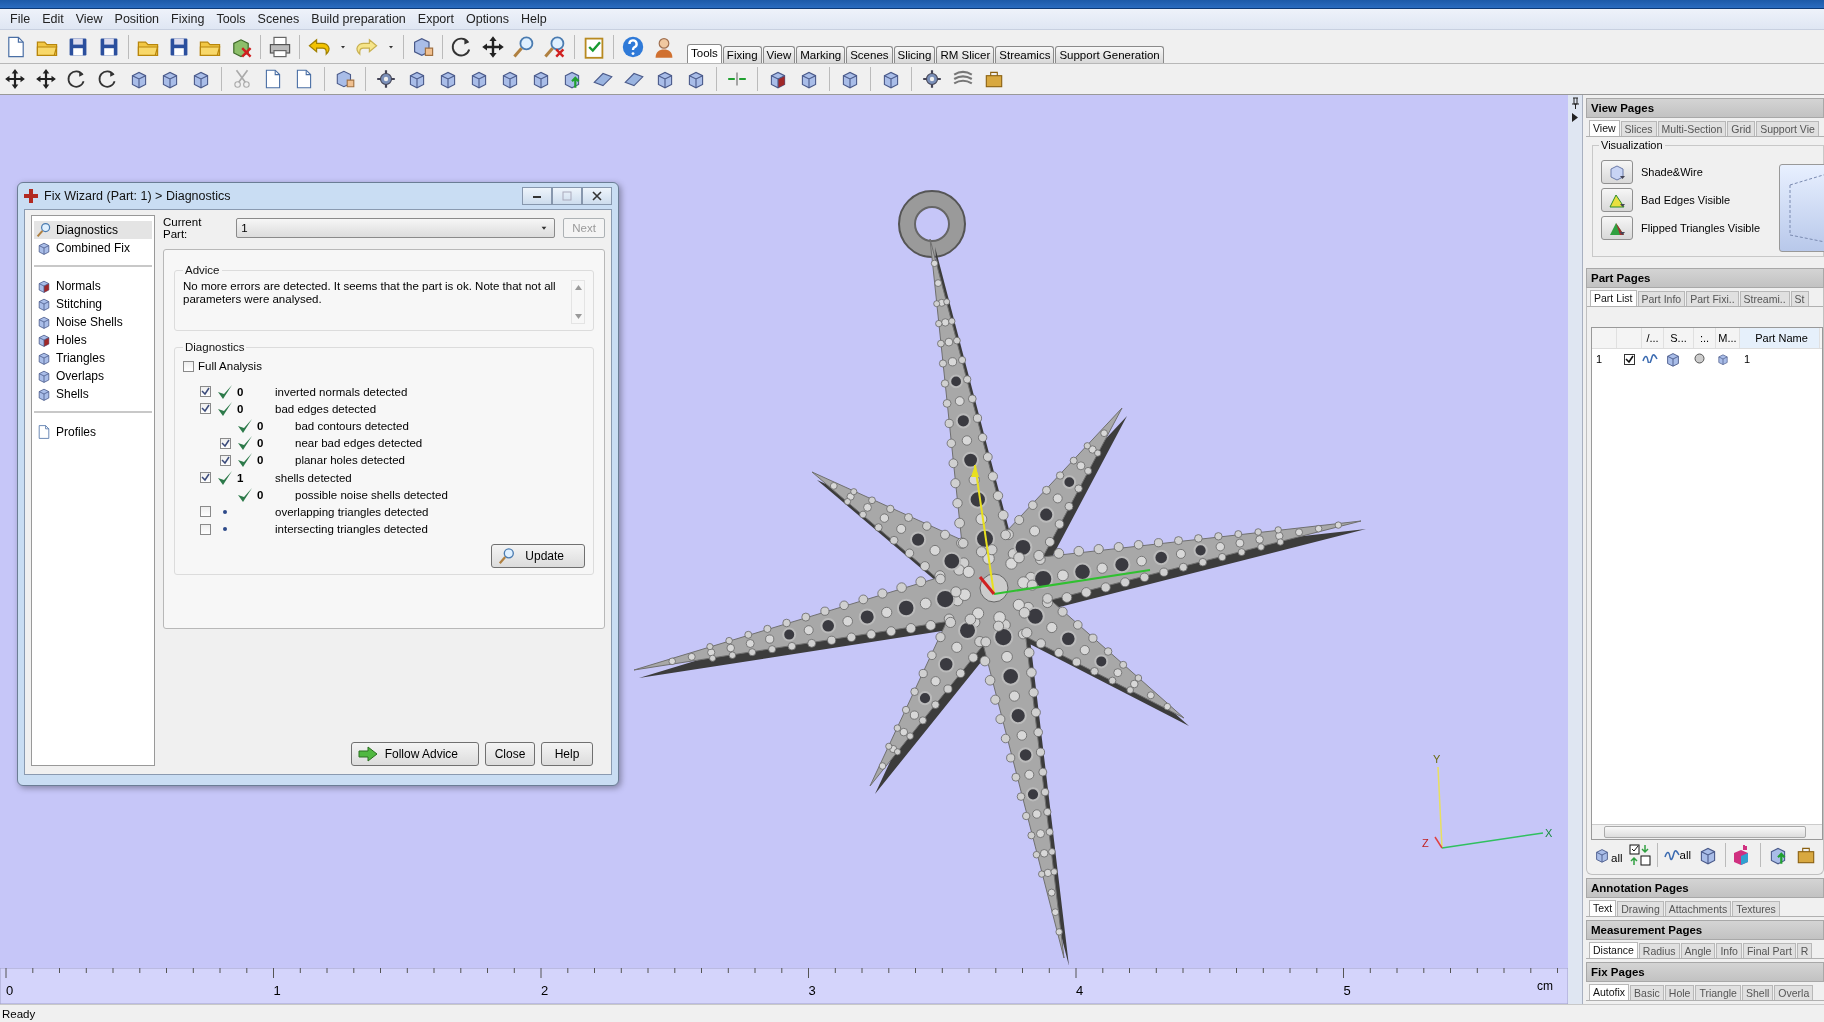 The width and height of the screenshot is (1824, 1022). Describe the element at coordinates (93, 340) in the screenshot. I see `nav-item: Holes` at that location.